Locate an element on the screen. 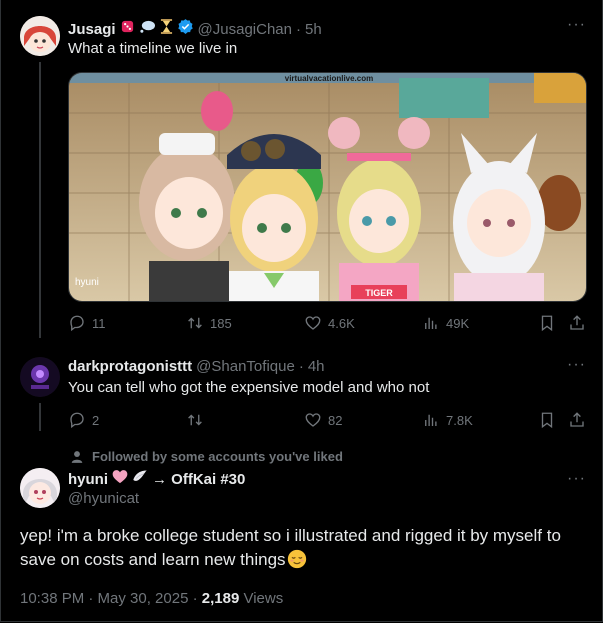  avatar-hyuni-art is located at coordinates (40, 488).